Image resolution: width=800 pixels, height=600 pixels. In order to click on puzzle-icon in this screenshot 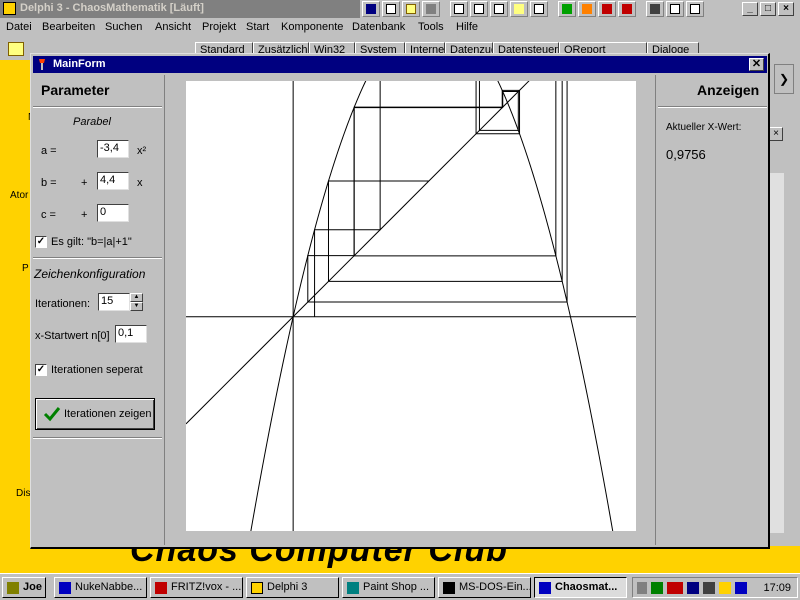, I will do `click(627, 9)`.